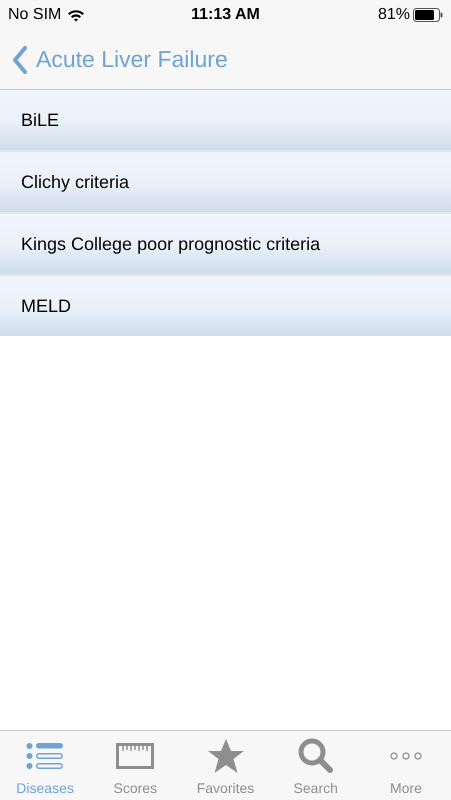 The width and height of the screenshot is (451, 800). Describe the element at coordinates (225, 244) in the screenshot. I see `list-item: Kings College poor prognostic criteria` at that location.